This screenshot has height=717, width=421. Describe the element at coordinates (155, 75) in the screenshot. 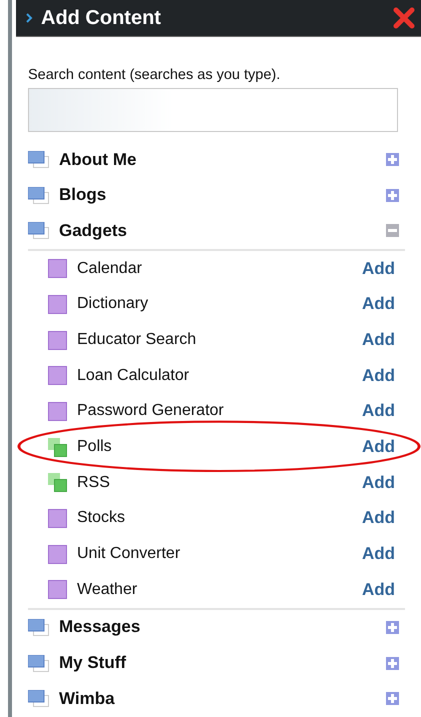

I see `search-label: Search content (searches as you type).` at that location.